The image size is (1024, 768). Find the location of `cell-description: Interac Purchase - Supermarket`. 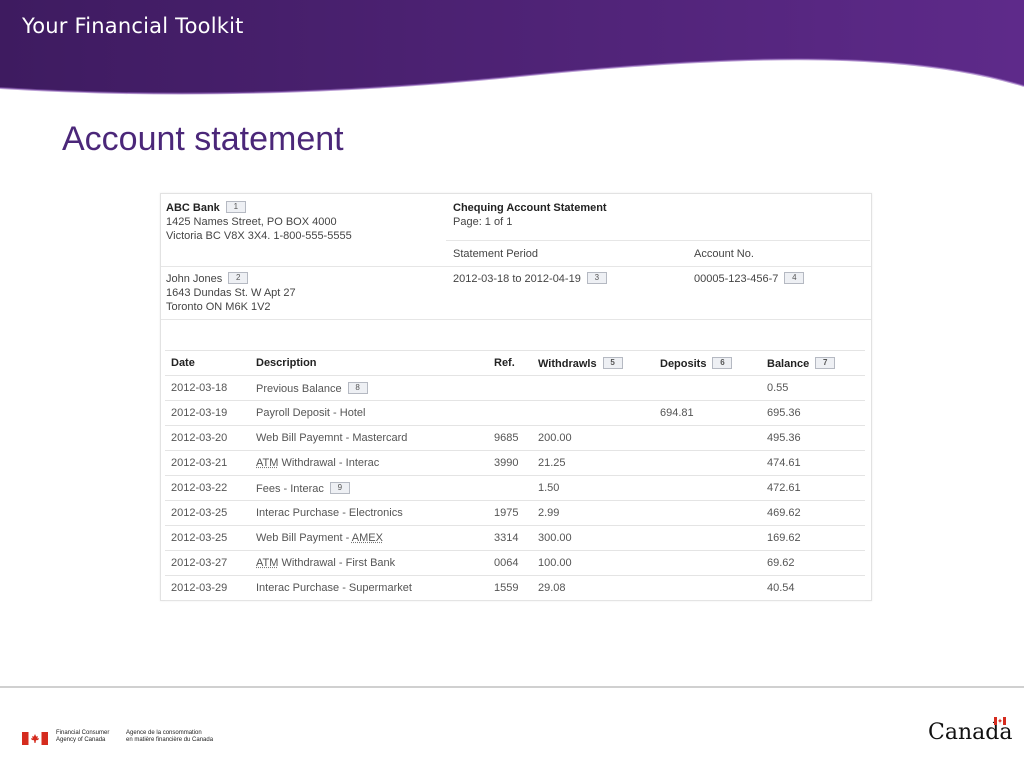

cell-description: Interac Purchase - Supermarket is located at coordinates (369, 588).